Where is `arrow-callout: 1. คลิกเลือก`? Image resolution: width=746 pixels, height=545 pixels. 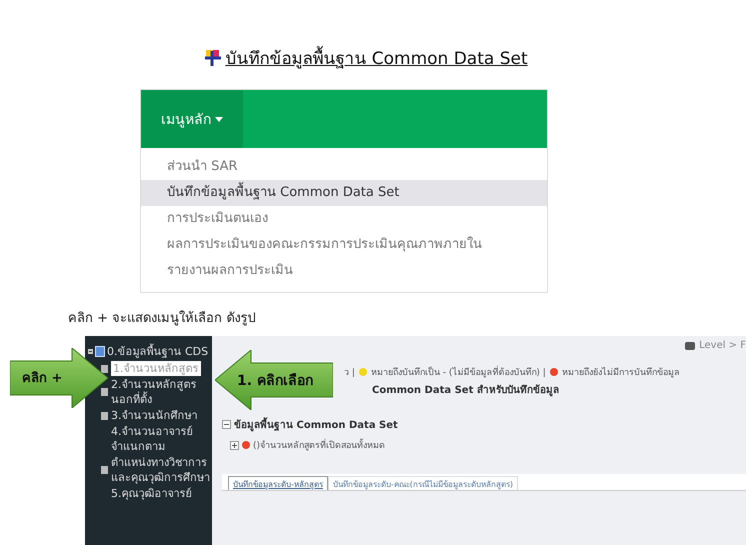
arrow-callout: 1. คลิกเลือก is located at coordinates (274, 380).